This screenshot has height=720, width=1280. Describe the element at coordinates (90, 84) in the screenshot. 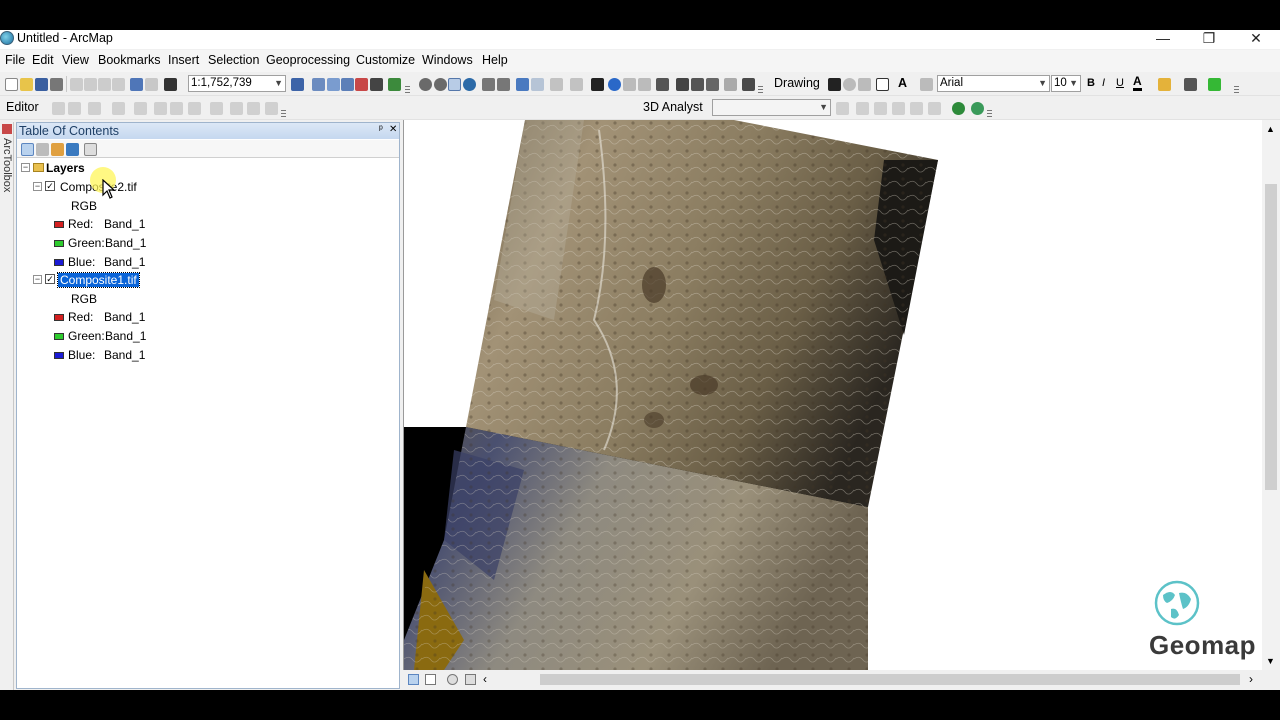

I see `copy-icon` at that location.